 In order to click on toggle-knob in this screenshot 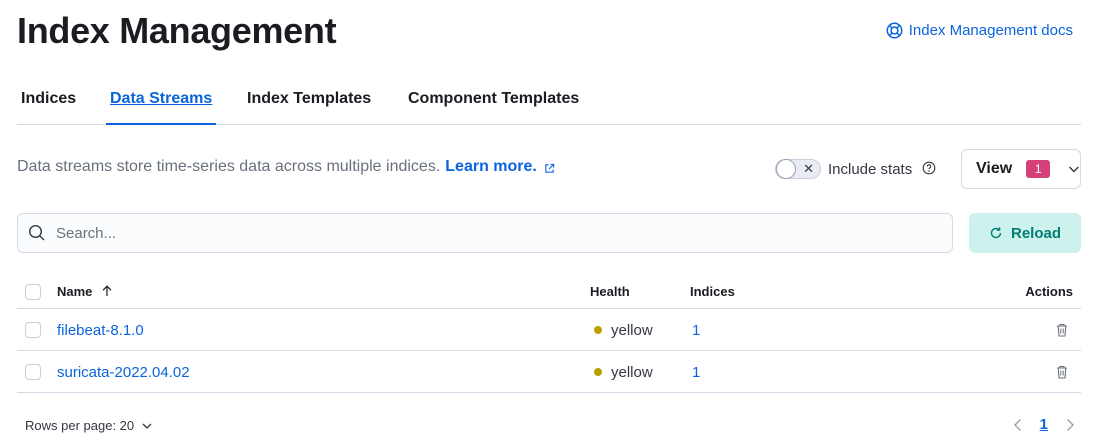, I will do `click(786, 169)`.